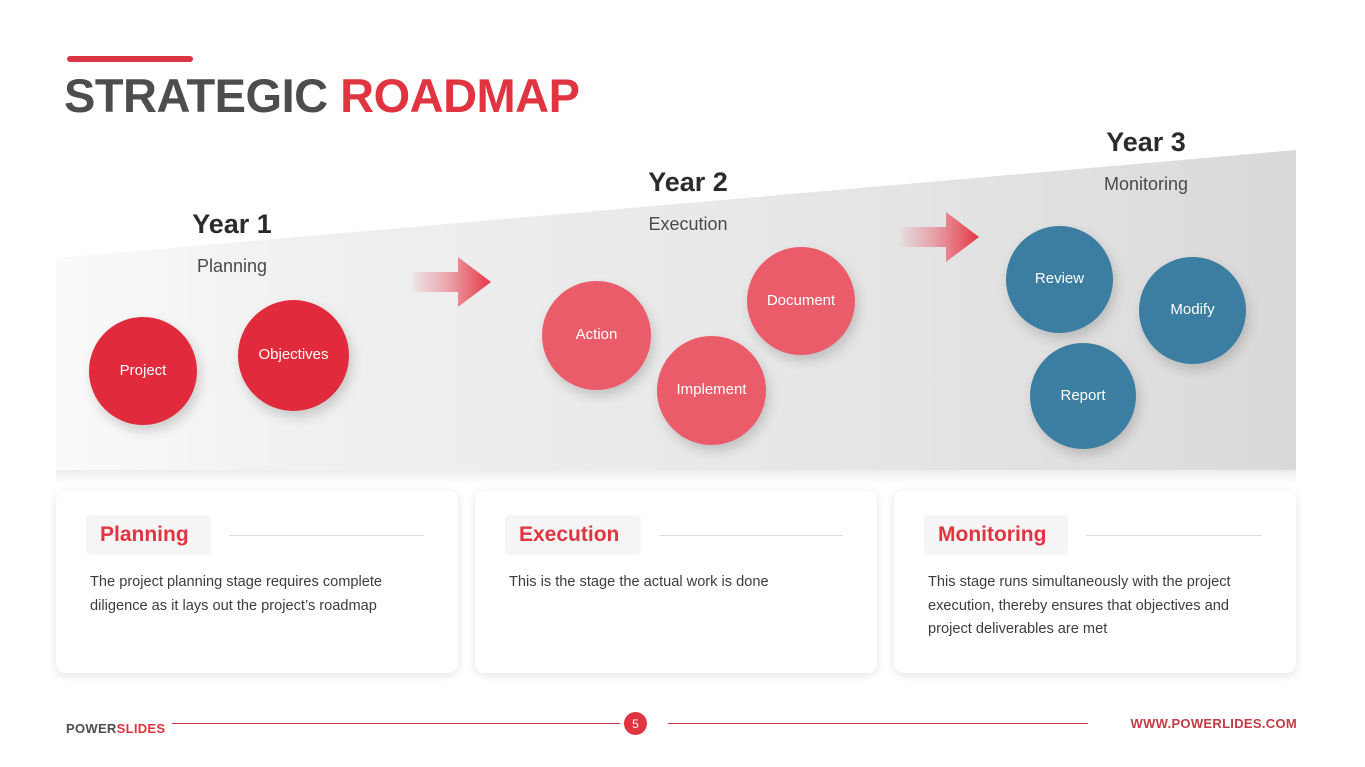  Describe the element at coordinates (1214, 723) in the screenshot. I see `website-url: WWW.POWERLIDES.COM` at that location.